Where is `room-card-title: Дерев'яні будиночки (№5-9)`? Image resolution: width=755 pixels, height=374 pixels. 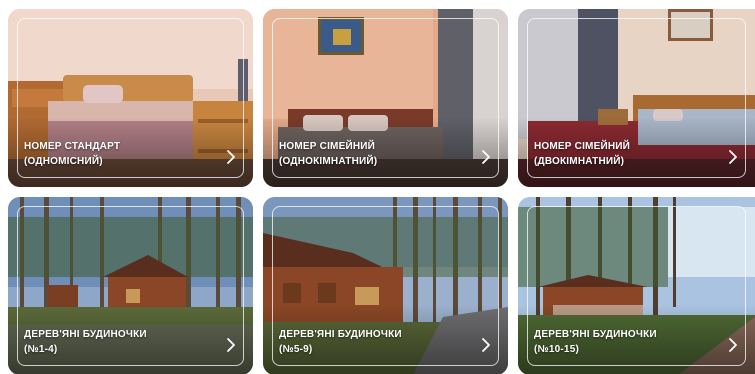
room-card-title: Дерев'яні будиночки (№5-9) is located at coordinates (369, 342).